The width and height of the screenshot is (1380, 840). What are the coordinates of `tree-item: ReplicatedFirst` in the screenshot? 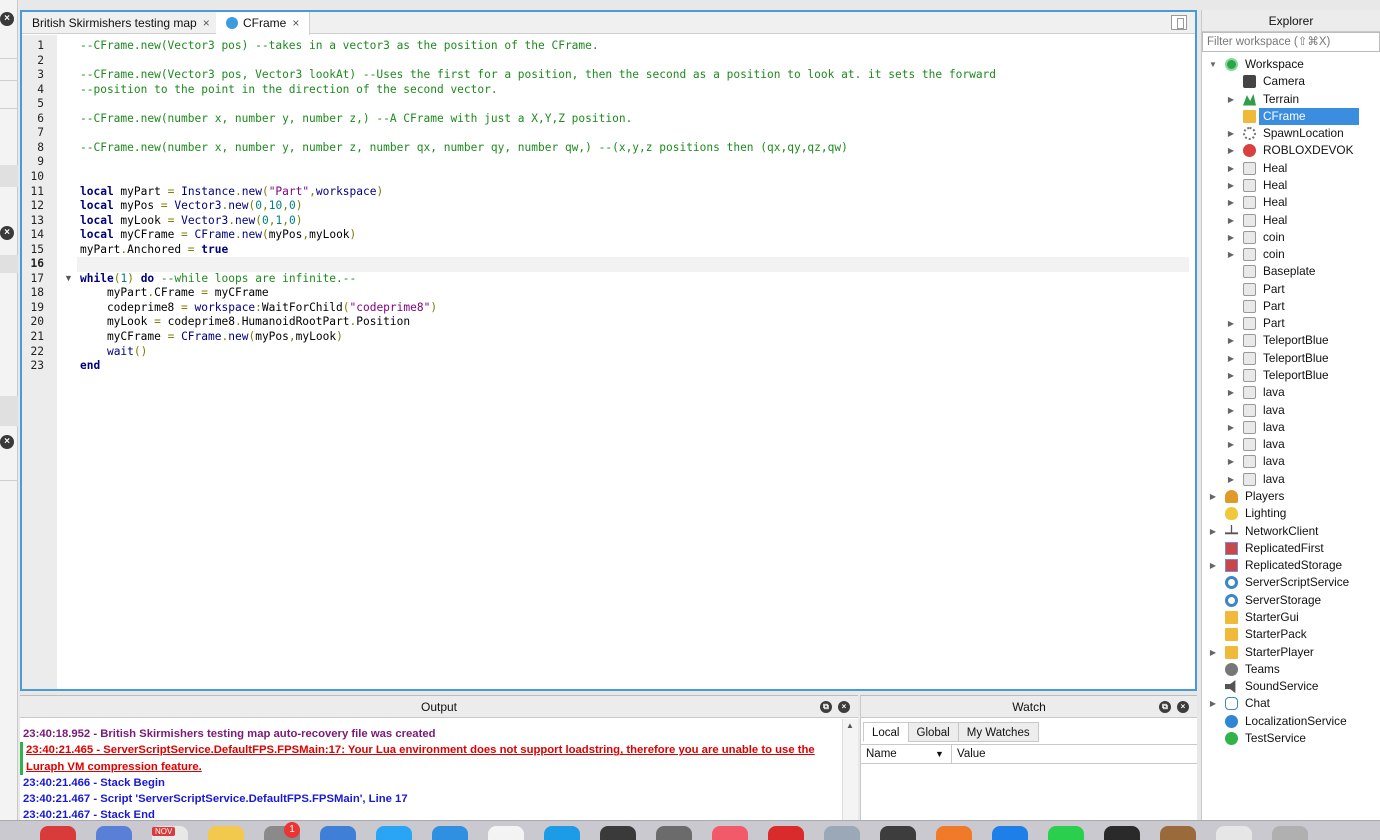 It's located at (1291, 548).